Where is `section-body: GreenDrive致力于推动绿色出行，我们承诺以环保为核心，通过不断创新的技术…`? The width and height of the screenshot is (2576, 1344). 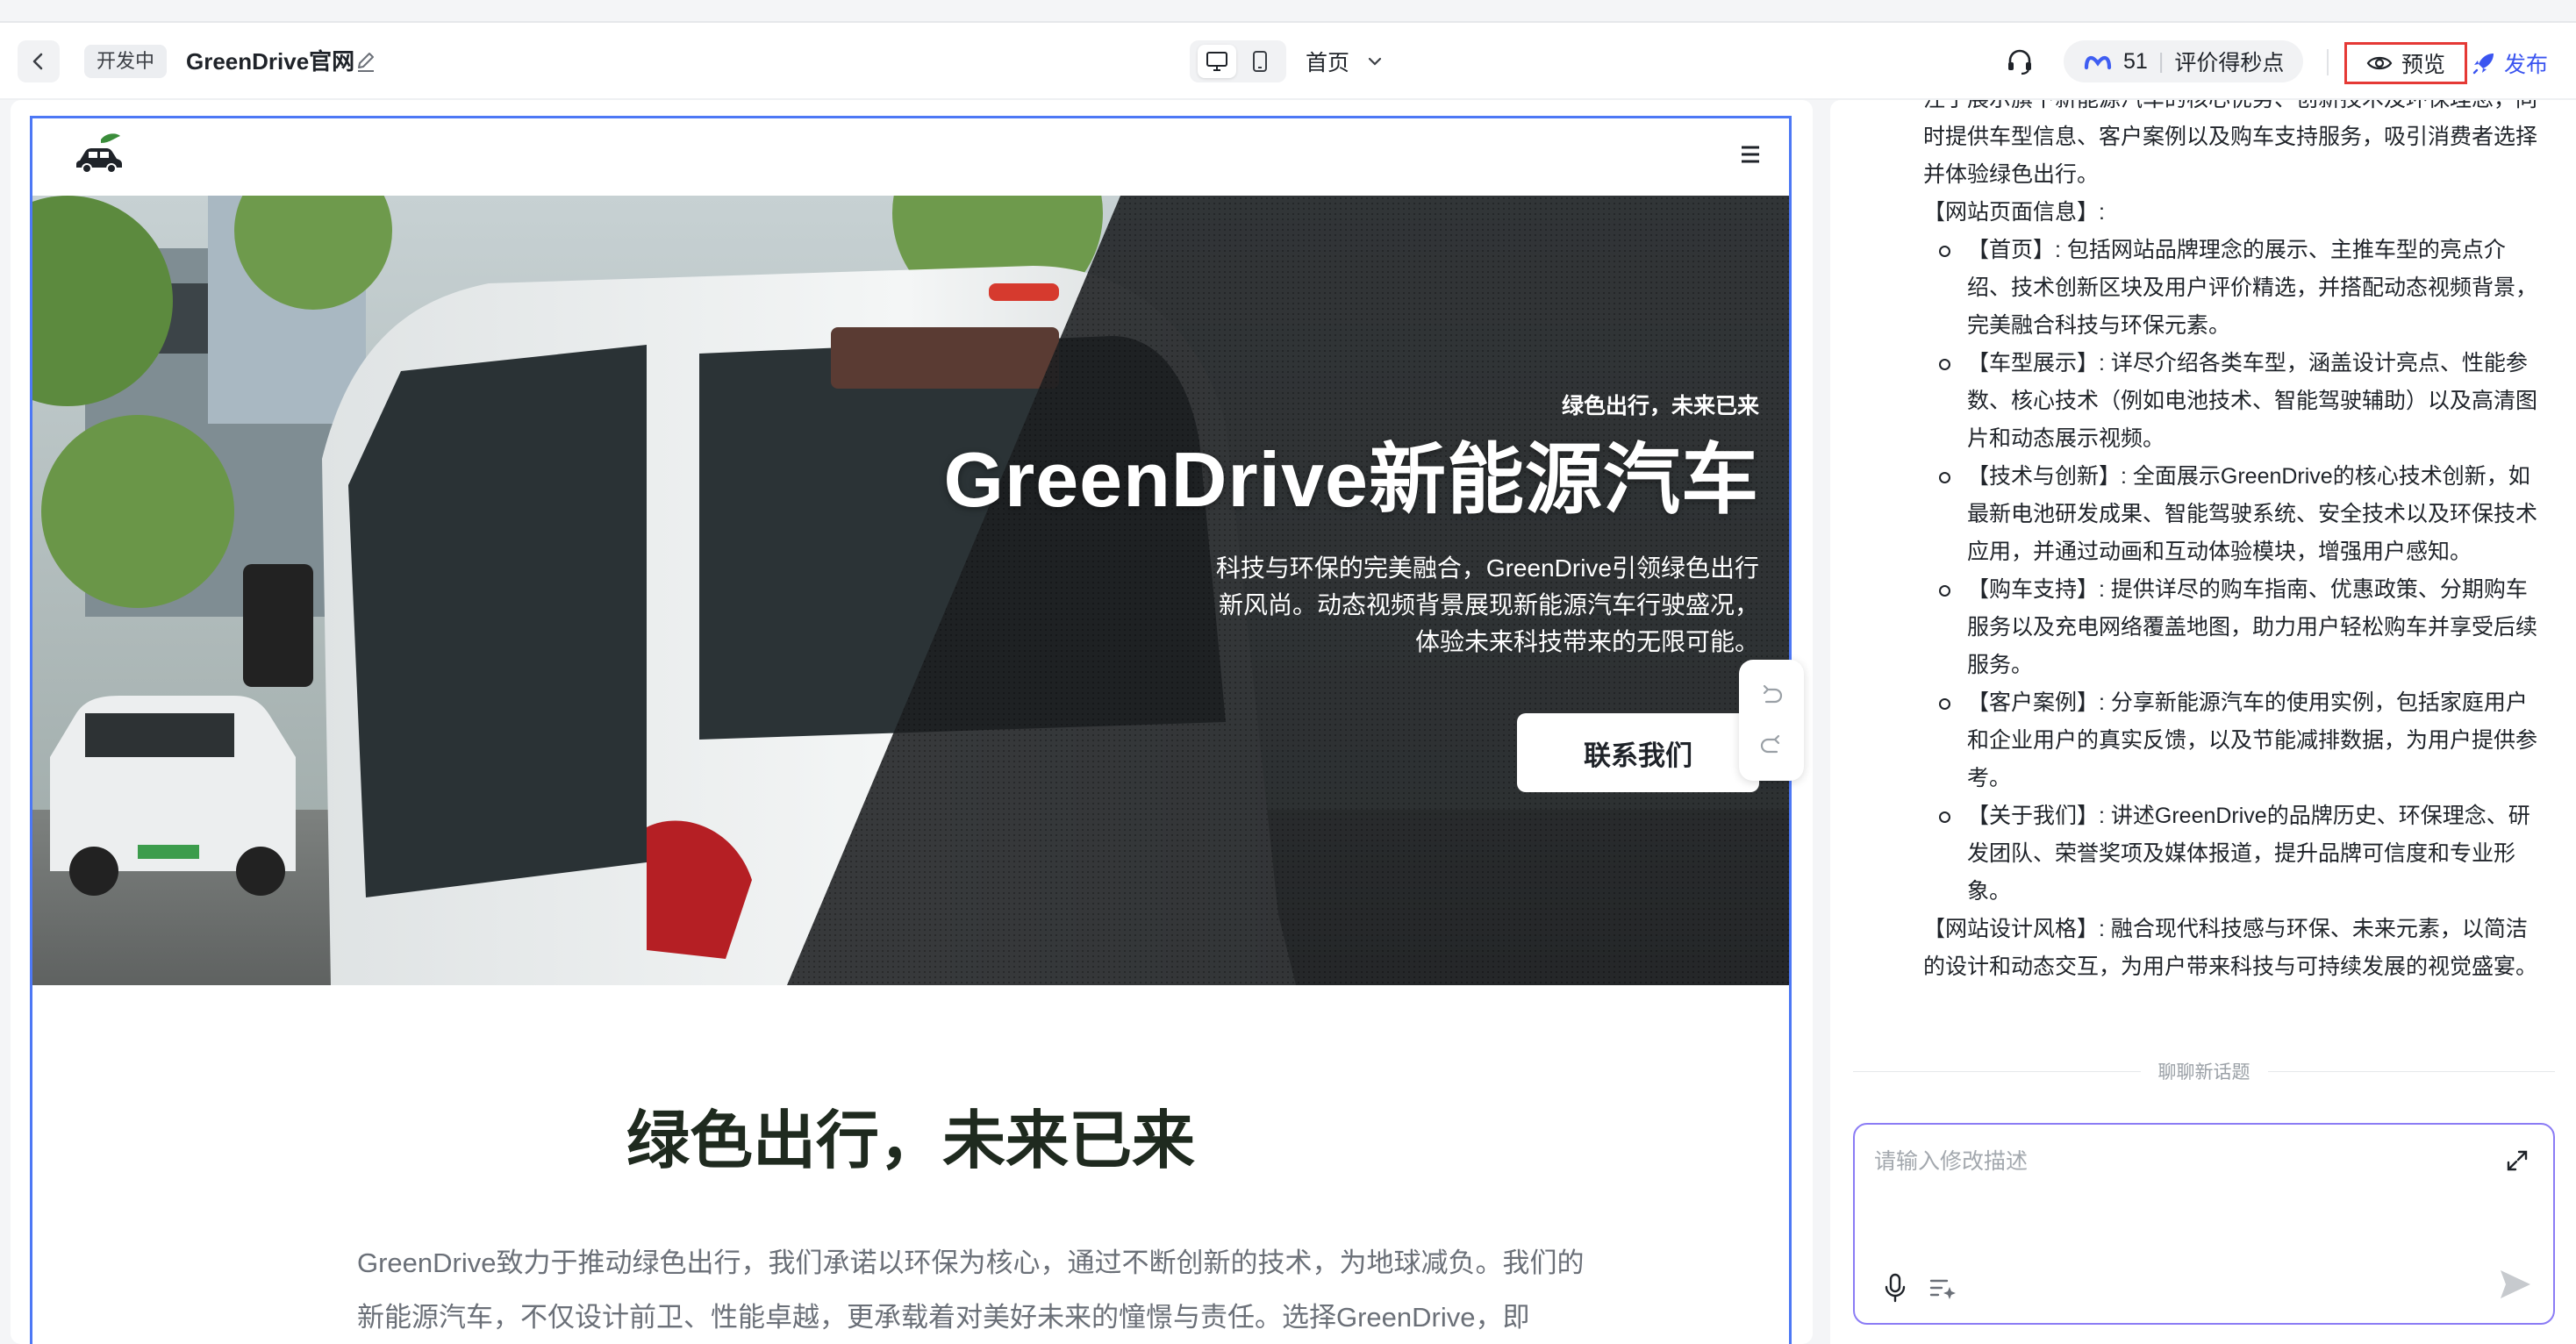
section-body: GreenDrive致力于推动绿色出行，我们承诺以环保为核心，通过不断创新的技术… is located at coordinates (971, 1290).